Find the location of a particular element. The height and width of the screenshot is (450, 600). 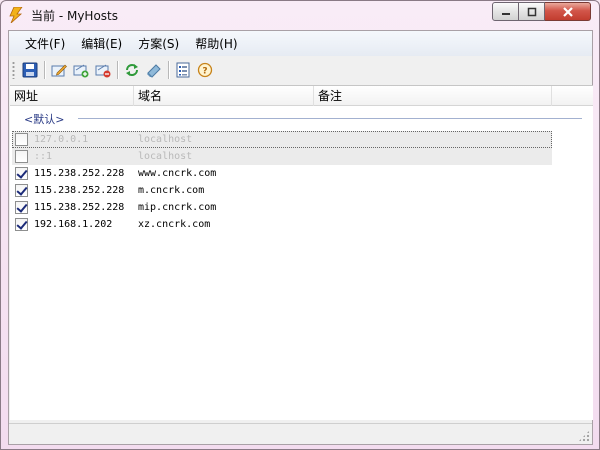

list-header: 网址 域名 备注 is located at coordinates (301, 96).